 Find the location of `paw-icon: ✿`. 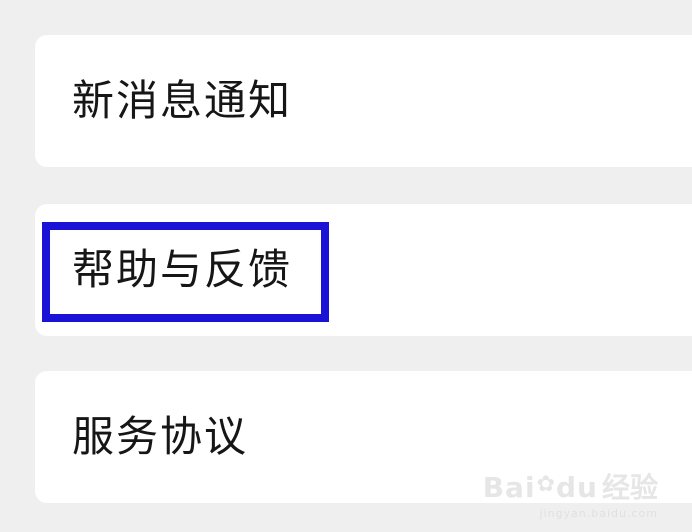

paw-icon: ✿ is located at coordinates (545, 484).